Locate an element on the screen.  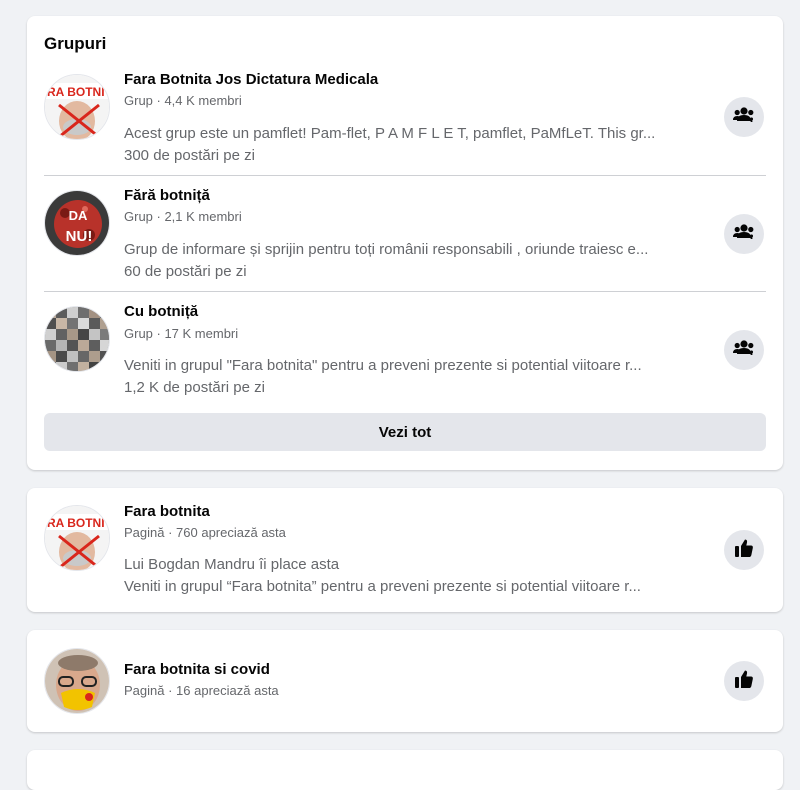
page-avatar: RA BOTNI is located at coordinates (77, 538).